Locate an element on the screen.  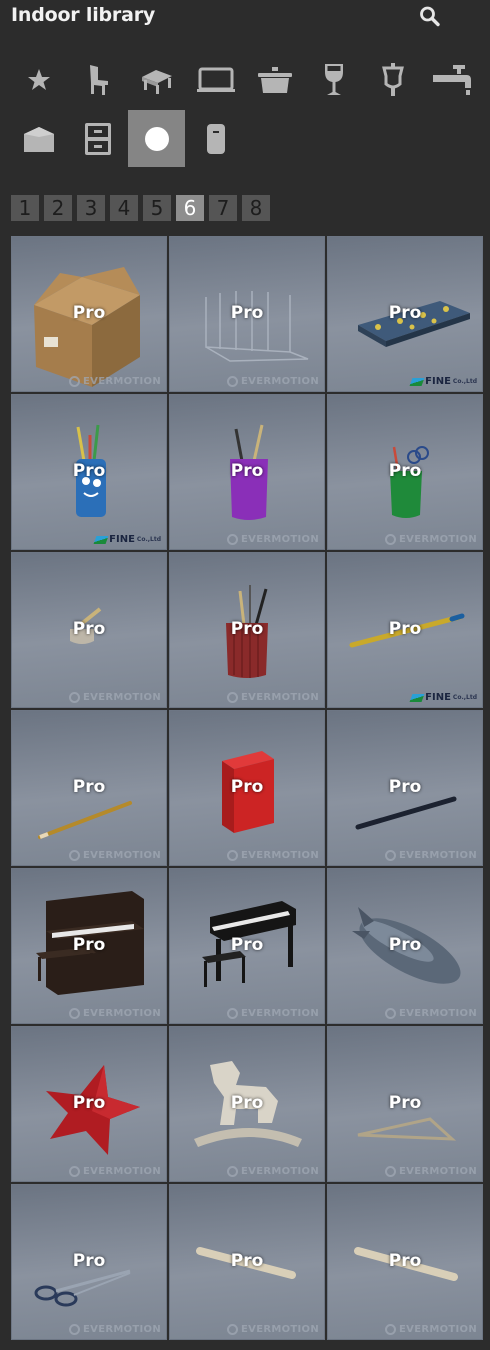
table-icon is located at coordinates (156, 81).